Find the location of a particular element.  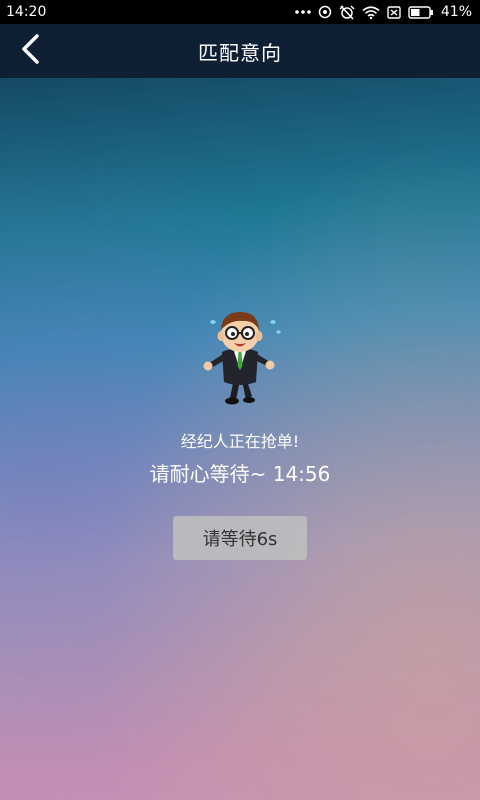

status-bar: 14:20 41% is located at coordinates (240, 12).